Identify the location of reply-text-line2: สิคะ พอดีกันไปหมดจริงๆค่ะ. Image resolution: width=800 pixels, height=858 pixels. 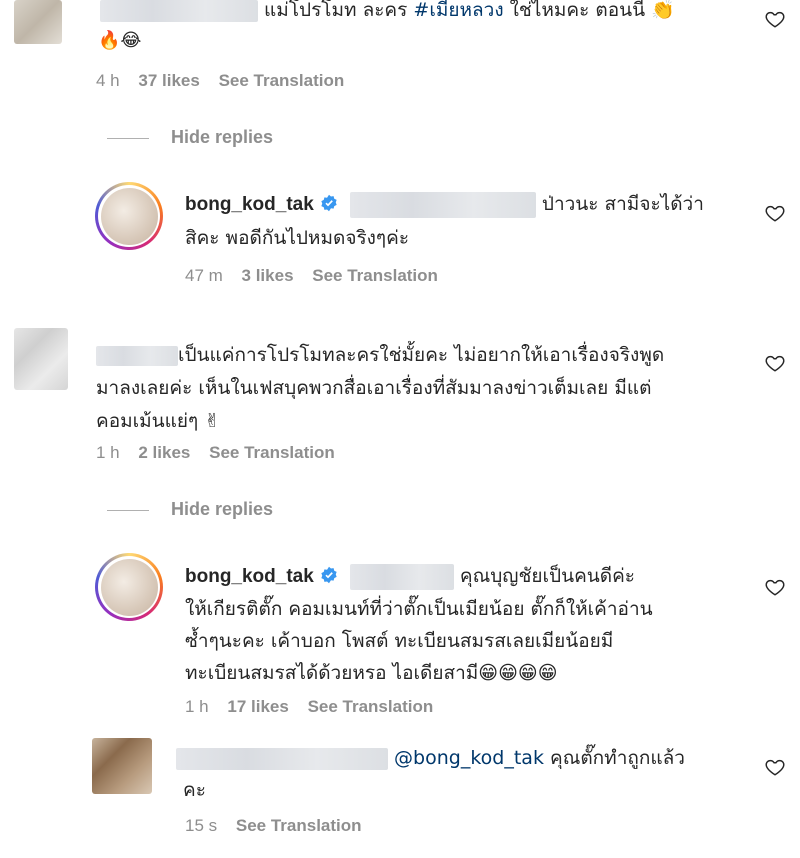
(297, 238).